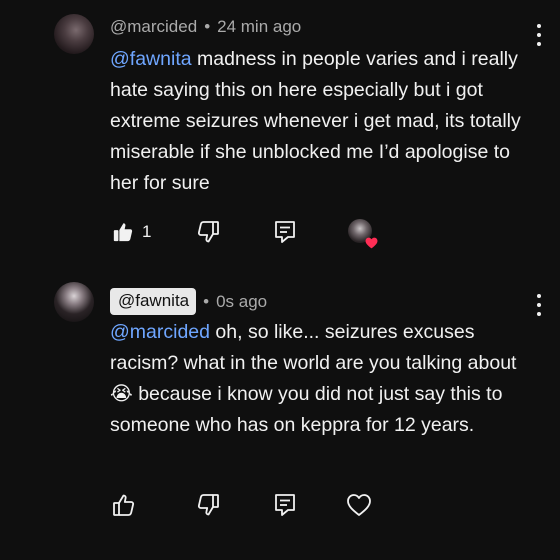 This screenshot has height=560, width=560. I want to click on comment-timestamp: 0s ago, so click(242, 301).